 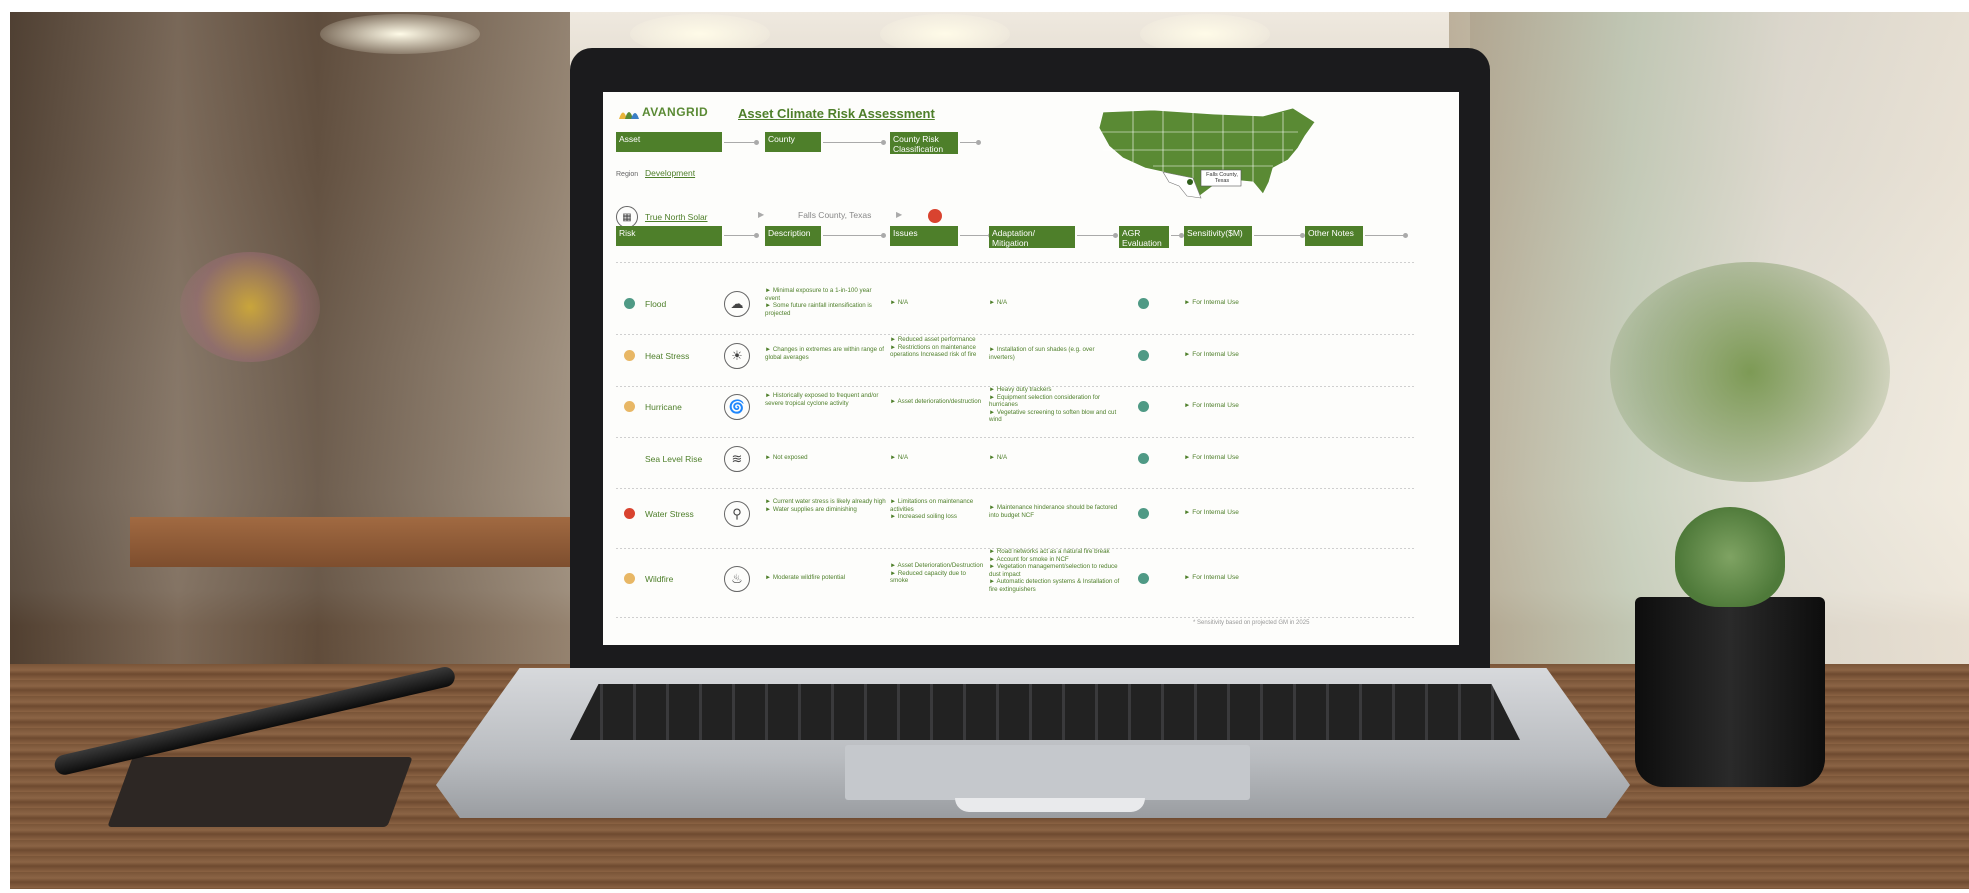 What do you see at coordinates (1045, 712) in the screenshot?
I see `keyboard` at bounding box center [1045, 712].